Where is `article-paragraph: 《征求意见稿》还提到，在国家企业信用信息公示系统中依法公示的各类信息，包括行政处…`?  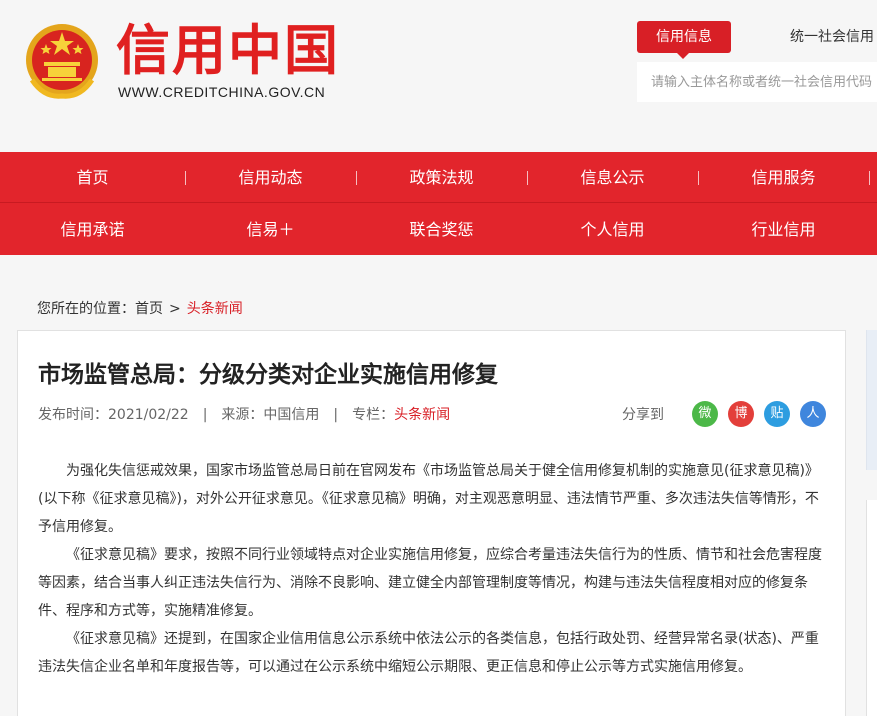
article-paragraph: 《征求意见稿》还提到，在国家企业信用信息公示系统中依法公示的各类信息，包括行政处… is located at coordinates (428, 653).